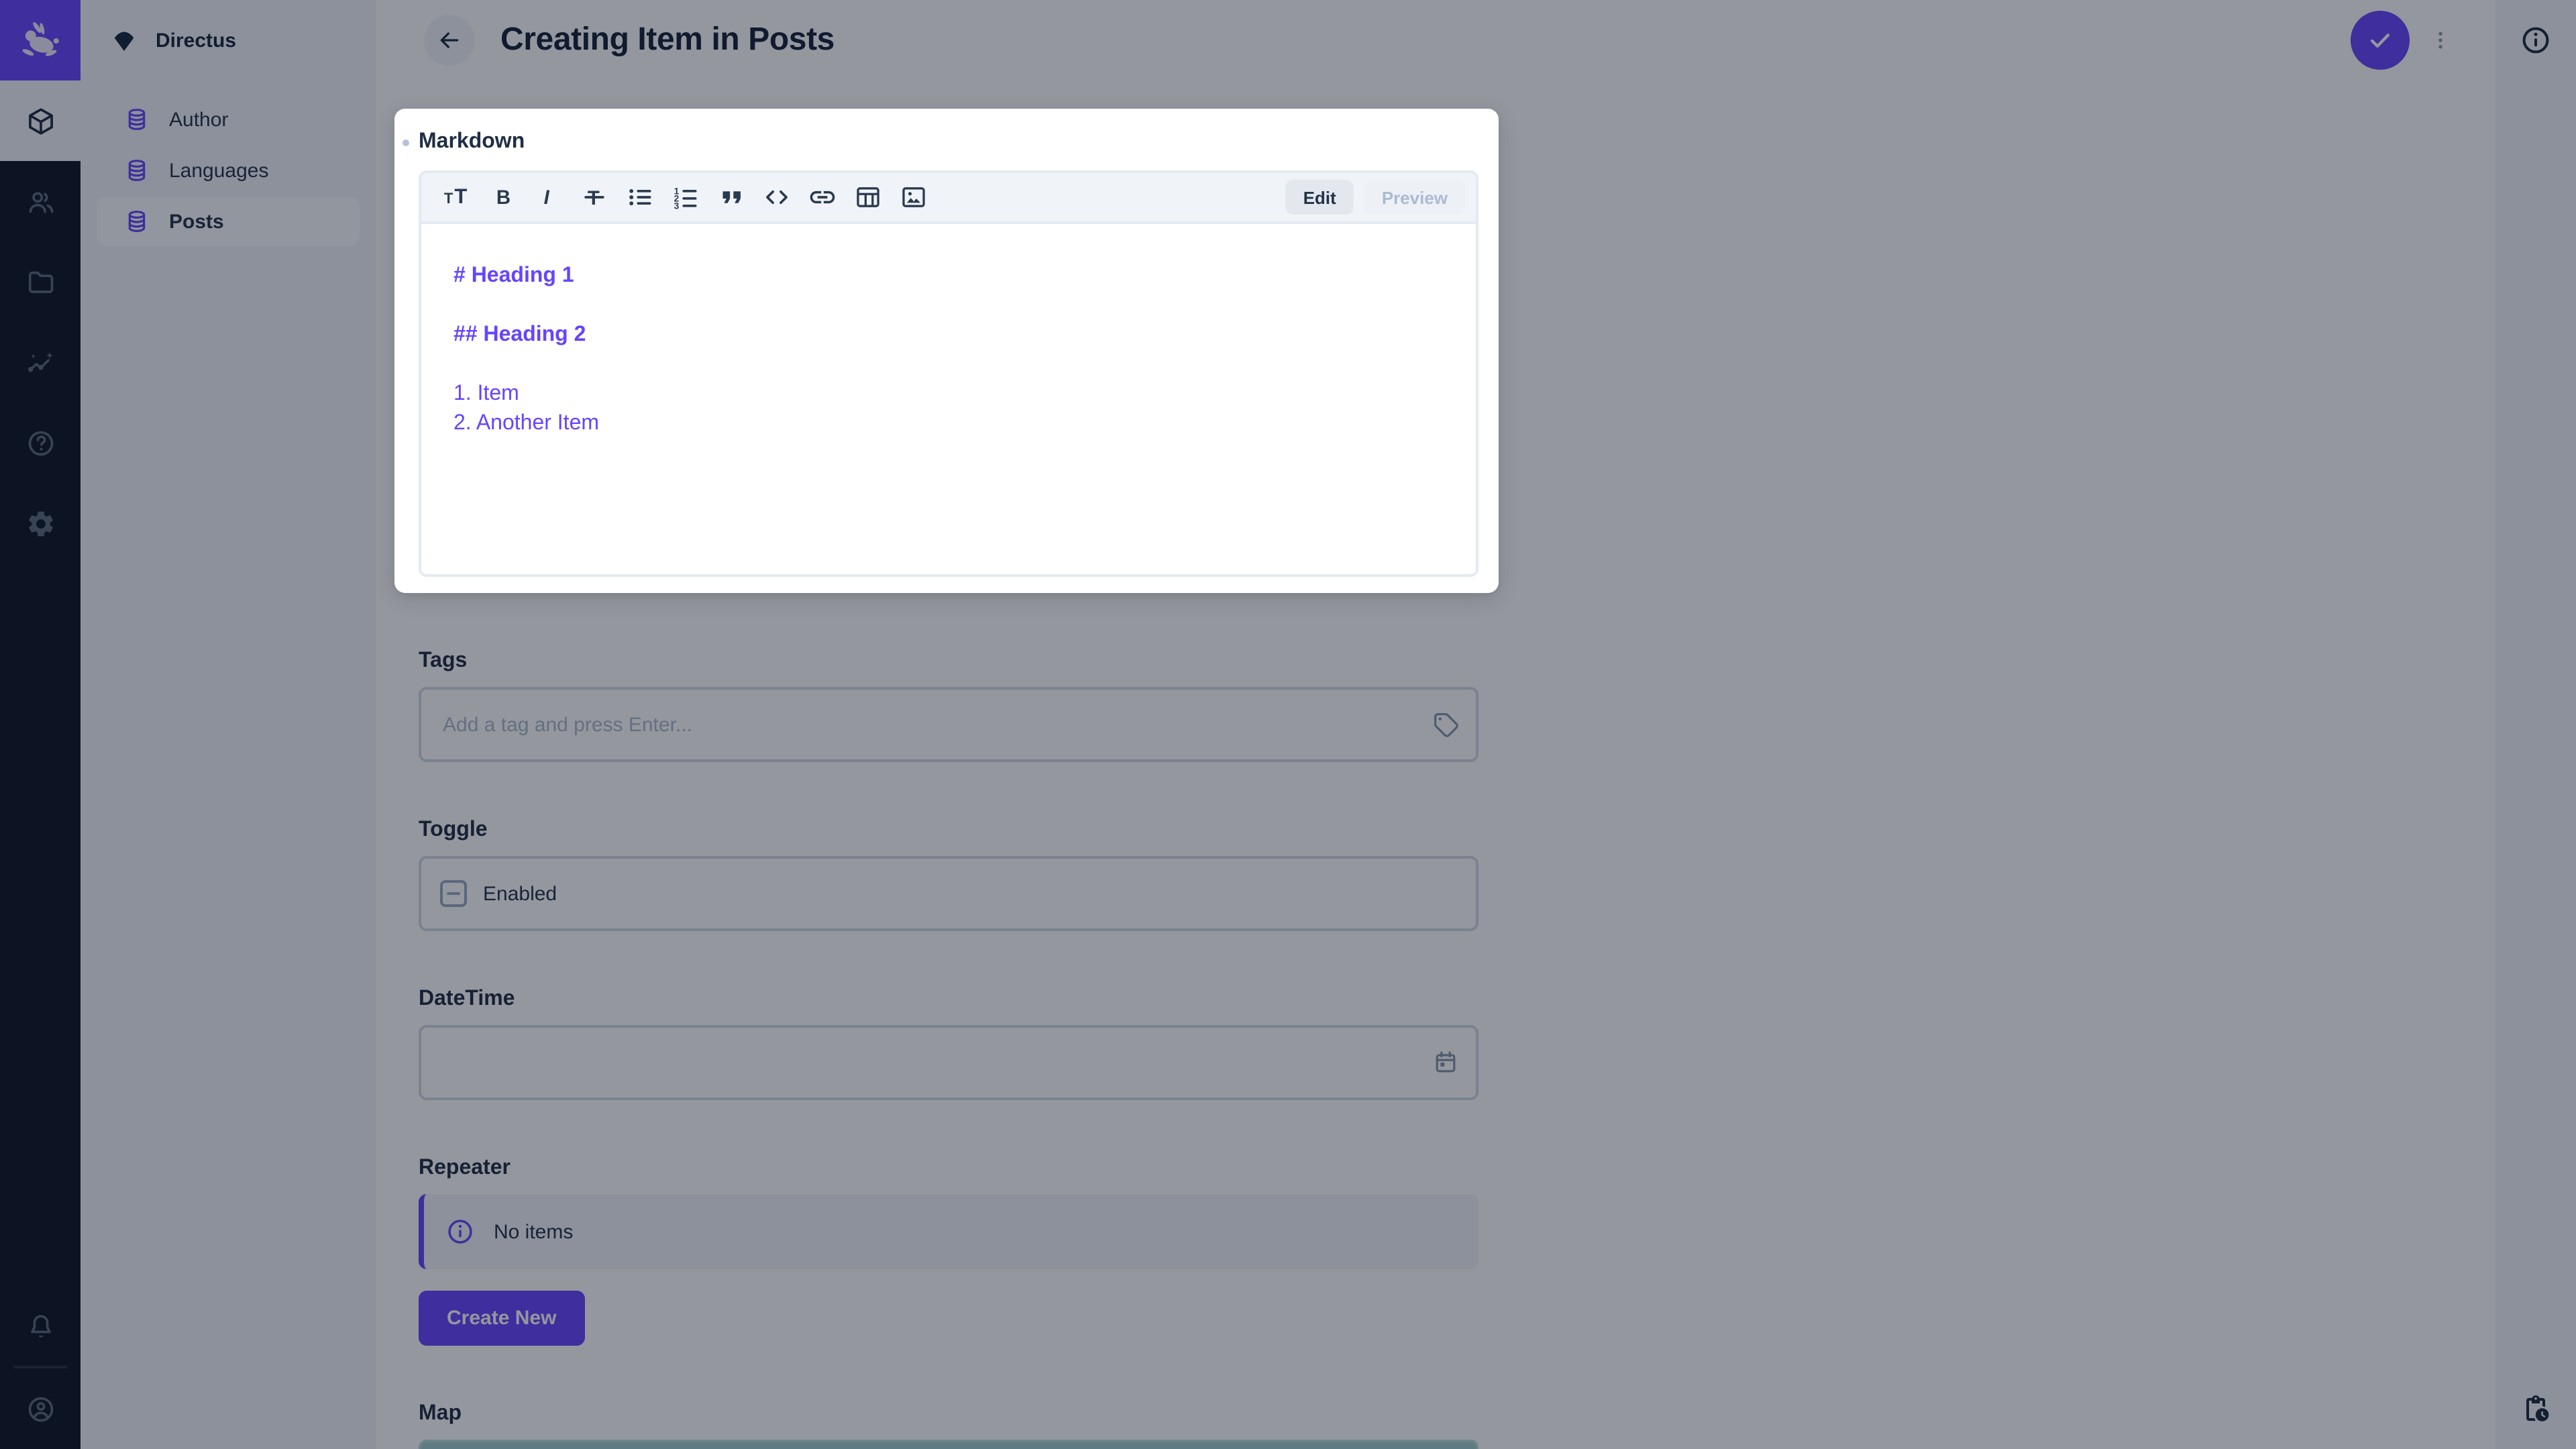  I want to click on bullet-list-icon, so click(640, 197).